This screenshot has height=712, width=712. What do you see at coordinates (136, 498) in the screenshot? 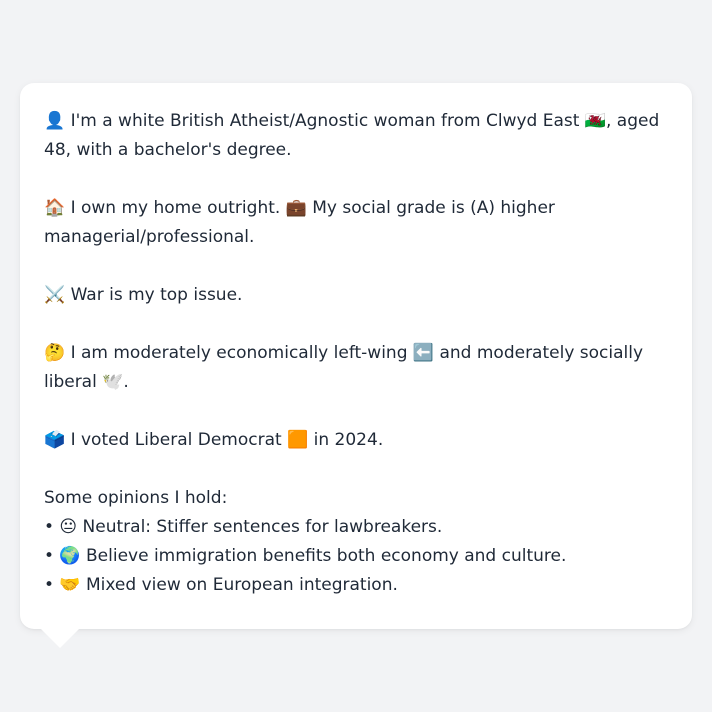
I see `opinions-heading: Some opinions I hold:` at bounding box center [136, 498].